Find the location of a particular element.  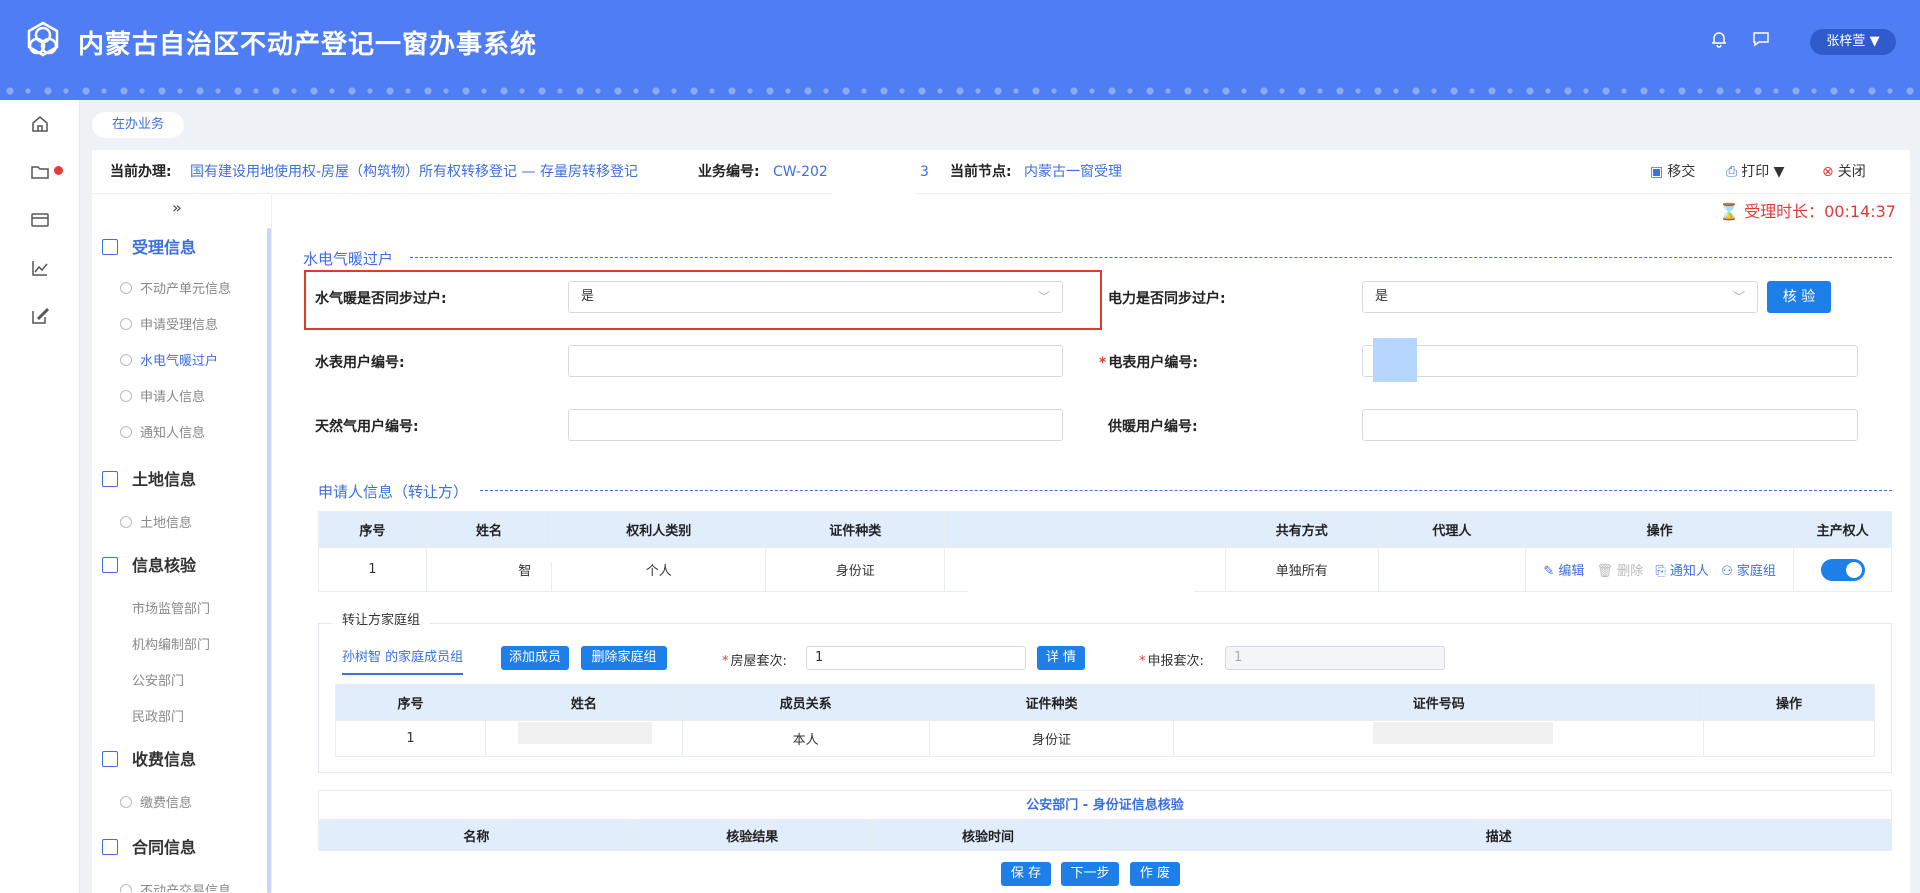

menu-item-applicant: 申请人信息 is located at coordinates (162, 395).